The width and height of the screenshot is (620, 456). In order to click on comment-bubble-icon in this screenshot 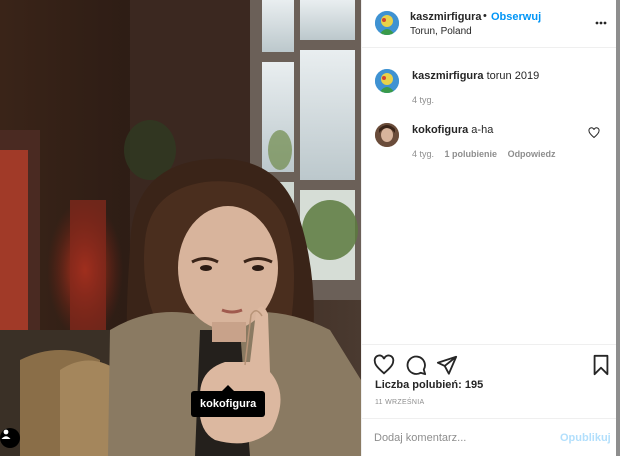, I will do `click(416, 365)`.